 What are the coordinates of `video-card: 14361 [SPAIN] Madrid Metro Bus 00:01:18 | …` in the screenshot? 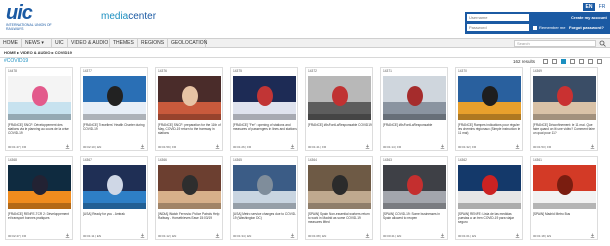 It's located at (564, 198).